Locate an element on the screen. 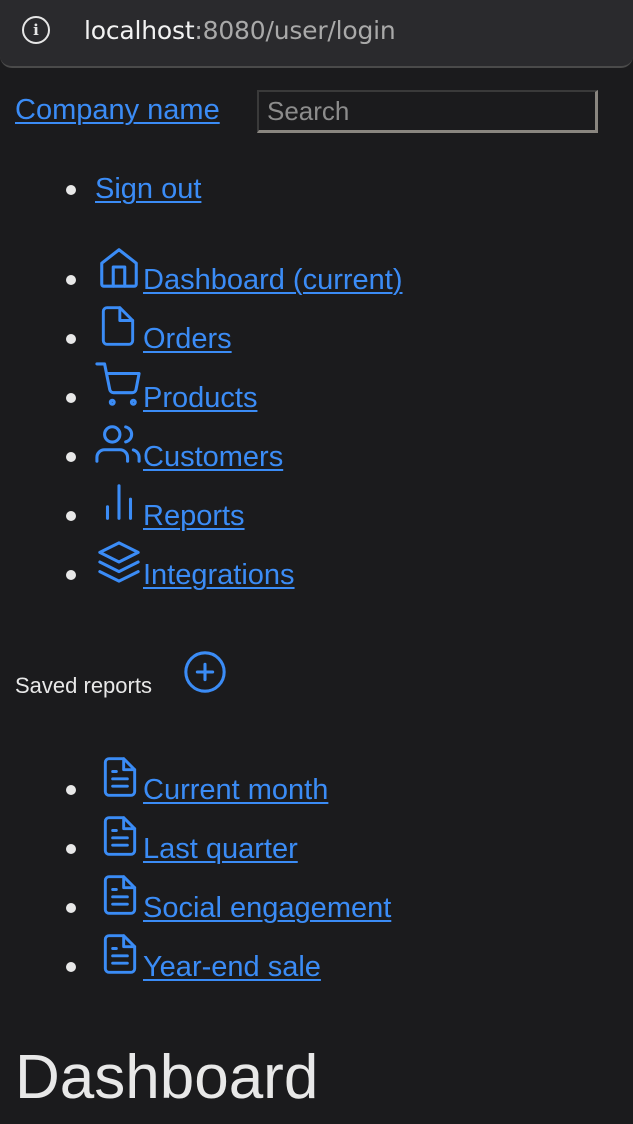 This screenshot has height=1124, width=633. info-icon: i is located at coordinates (36, 30).